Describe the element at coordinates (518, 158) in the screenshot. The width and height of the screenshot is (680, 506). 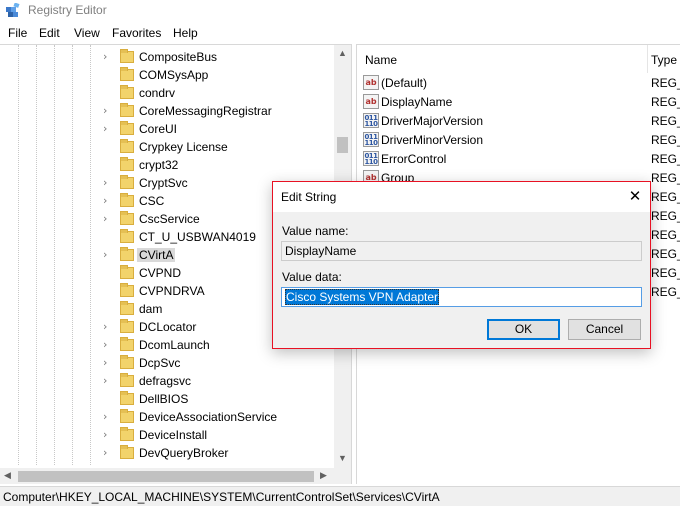
I see `value-row: 011 110ErrorControl REG_D` at that location.